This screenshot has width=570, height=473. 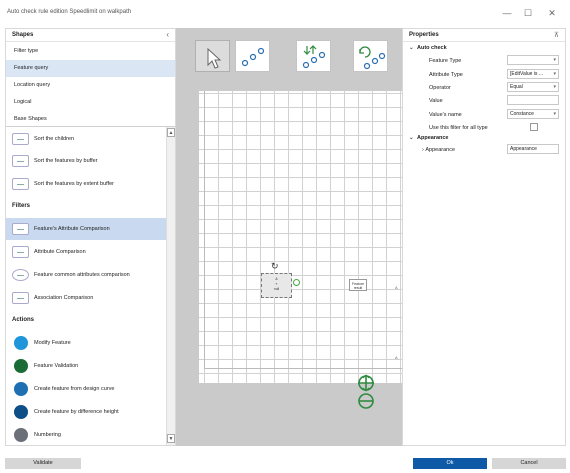 I want to click on property-label: Value's name, so click(x=445, y=115).